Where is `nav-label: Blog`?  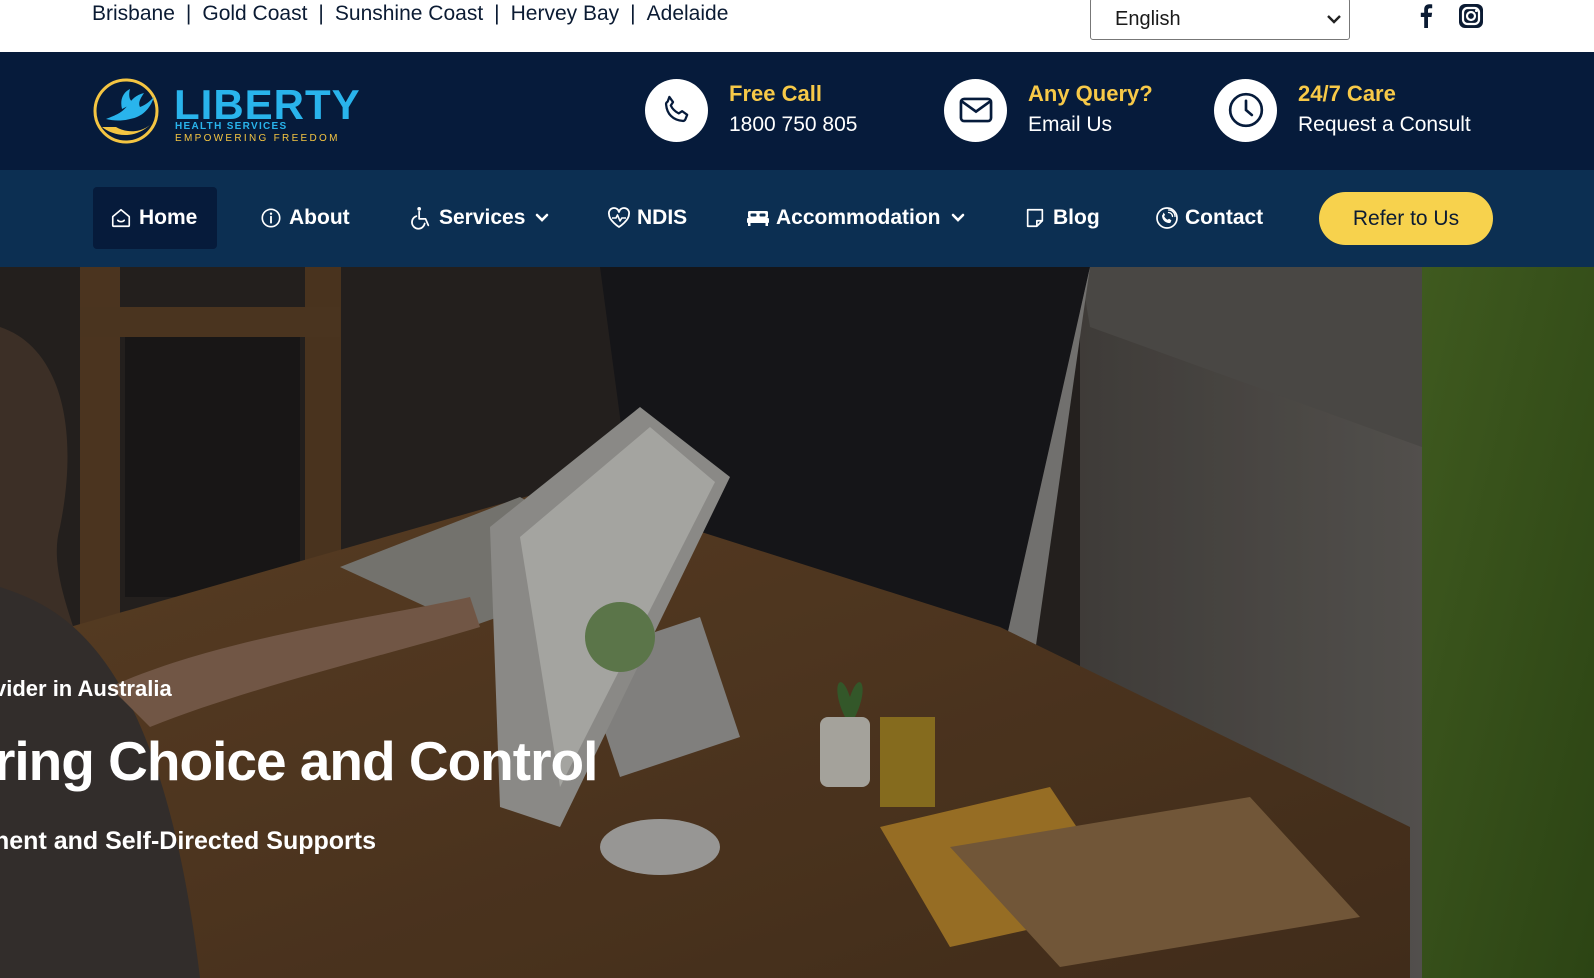 nav-label: Blog is located at coordinates (1076, 217).